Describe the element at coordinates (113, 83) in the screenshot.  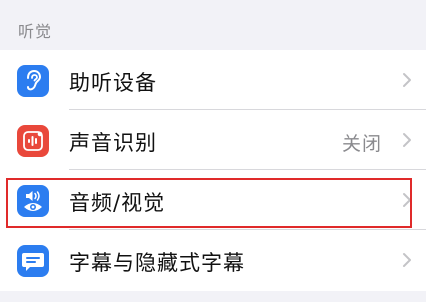
I see `row-label: 助听设备` at that location.